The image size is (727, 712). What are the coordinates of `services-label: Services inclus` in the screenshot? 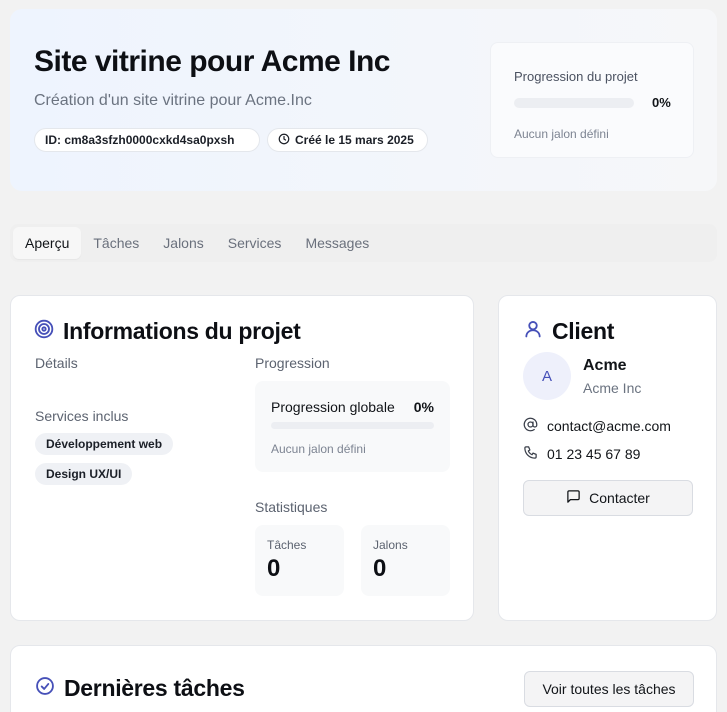 It's located at (82, 416).